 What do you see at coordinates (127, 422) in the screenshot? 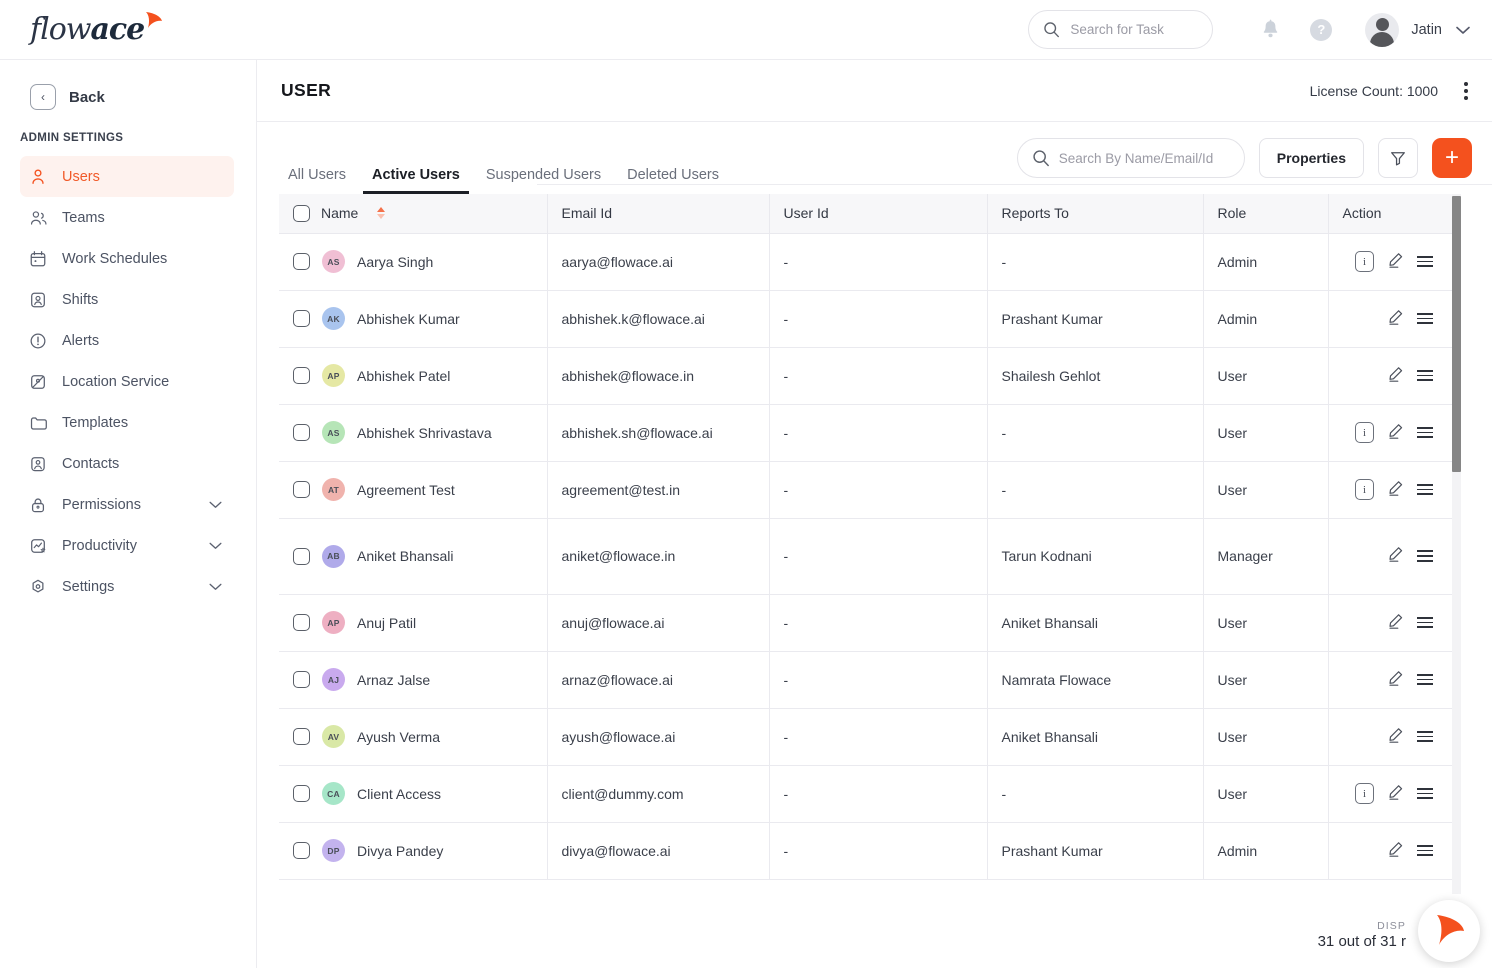
I see `sidebar-item-templates: Templates` at bounding box center [127, 422].